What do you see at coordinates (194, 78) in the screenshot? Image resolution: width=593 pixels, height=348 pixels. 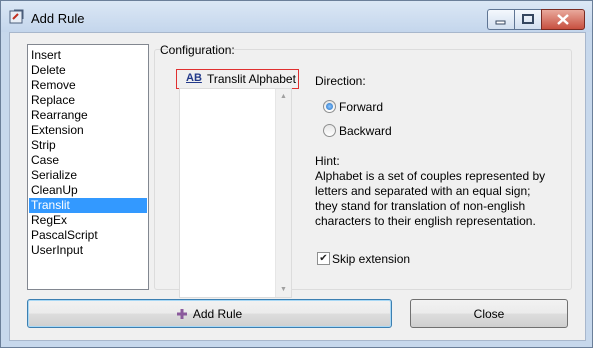 I see `alphabet-icon: AB` at bounding box center [194, 78].